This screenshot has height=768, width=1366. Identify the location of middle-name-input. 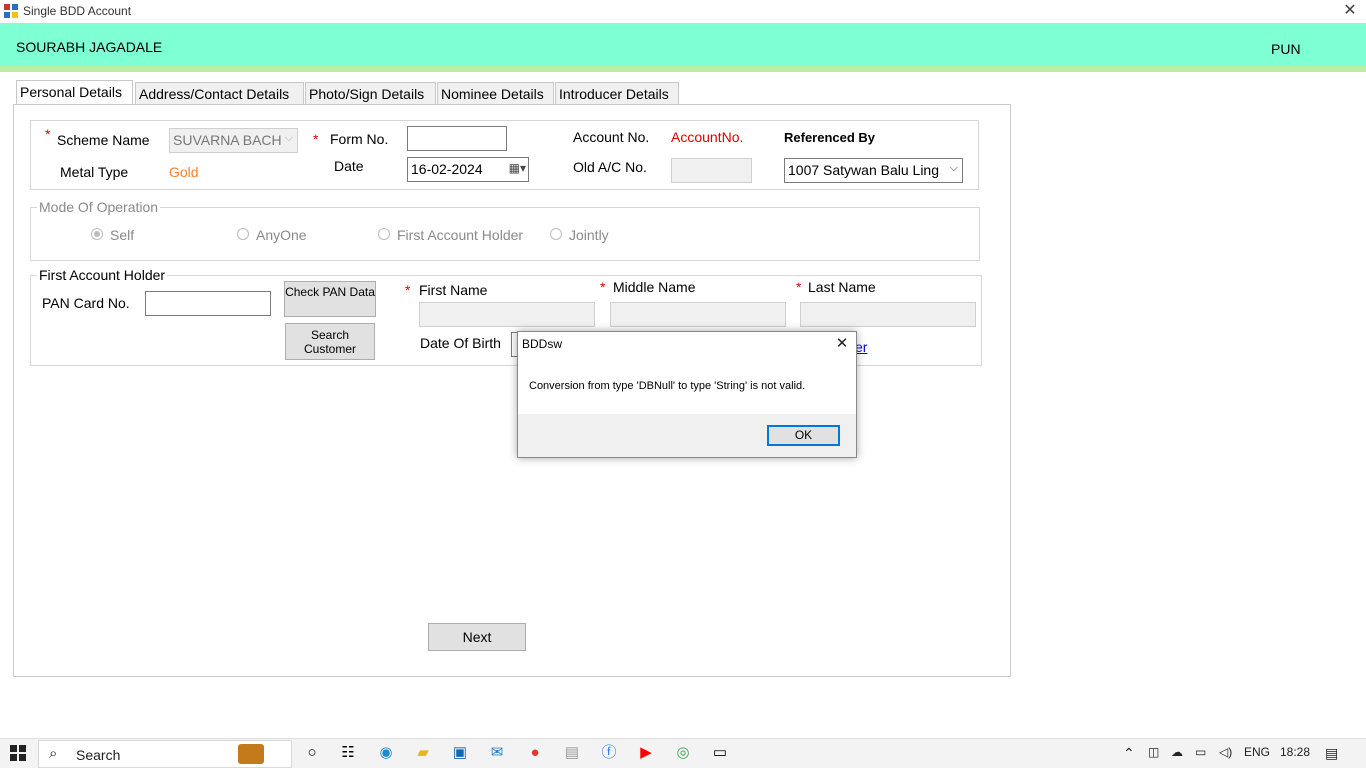
(698, 314).